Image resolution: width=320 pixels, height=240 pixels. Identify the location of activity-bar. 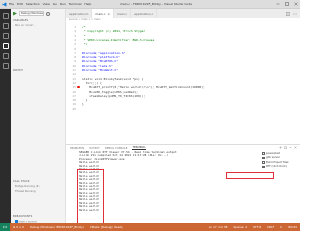
(5, 116).